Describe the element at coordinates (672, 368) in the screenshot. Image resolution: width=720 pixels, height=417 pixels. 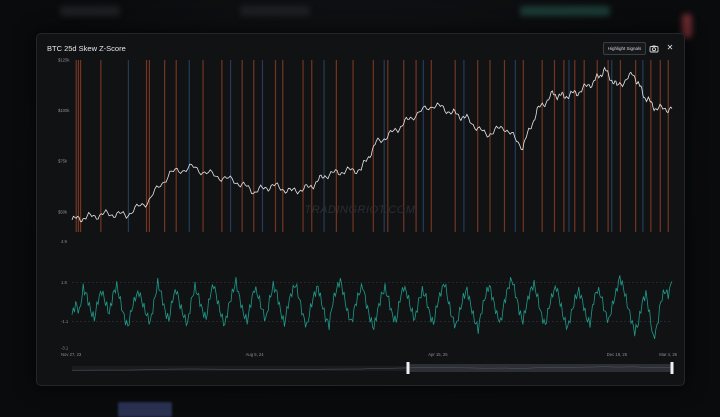
I see `navigator-right-handle` at that location.